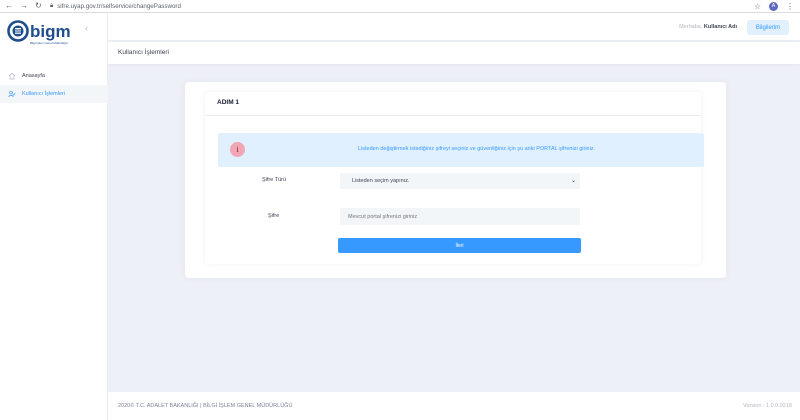 This screenshot has height=420, width=800. Describe the element at coordinates (691, 27) in the screenshot. I see `greeting-text: Merhaba,` at that location.